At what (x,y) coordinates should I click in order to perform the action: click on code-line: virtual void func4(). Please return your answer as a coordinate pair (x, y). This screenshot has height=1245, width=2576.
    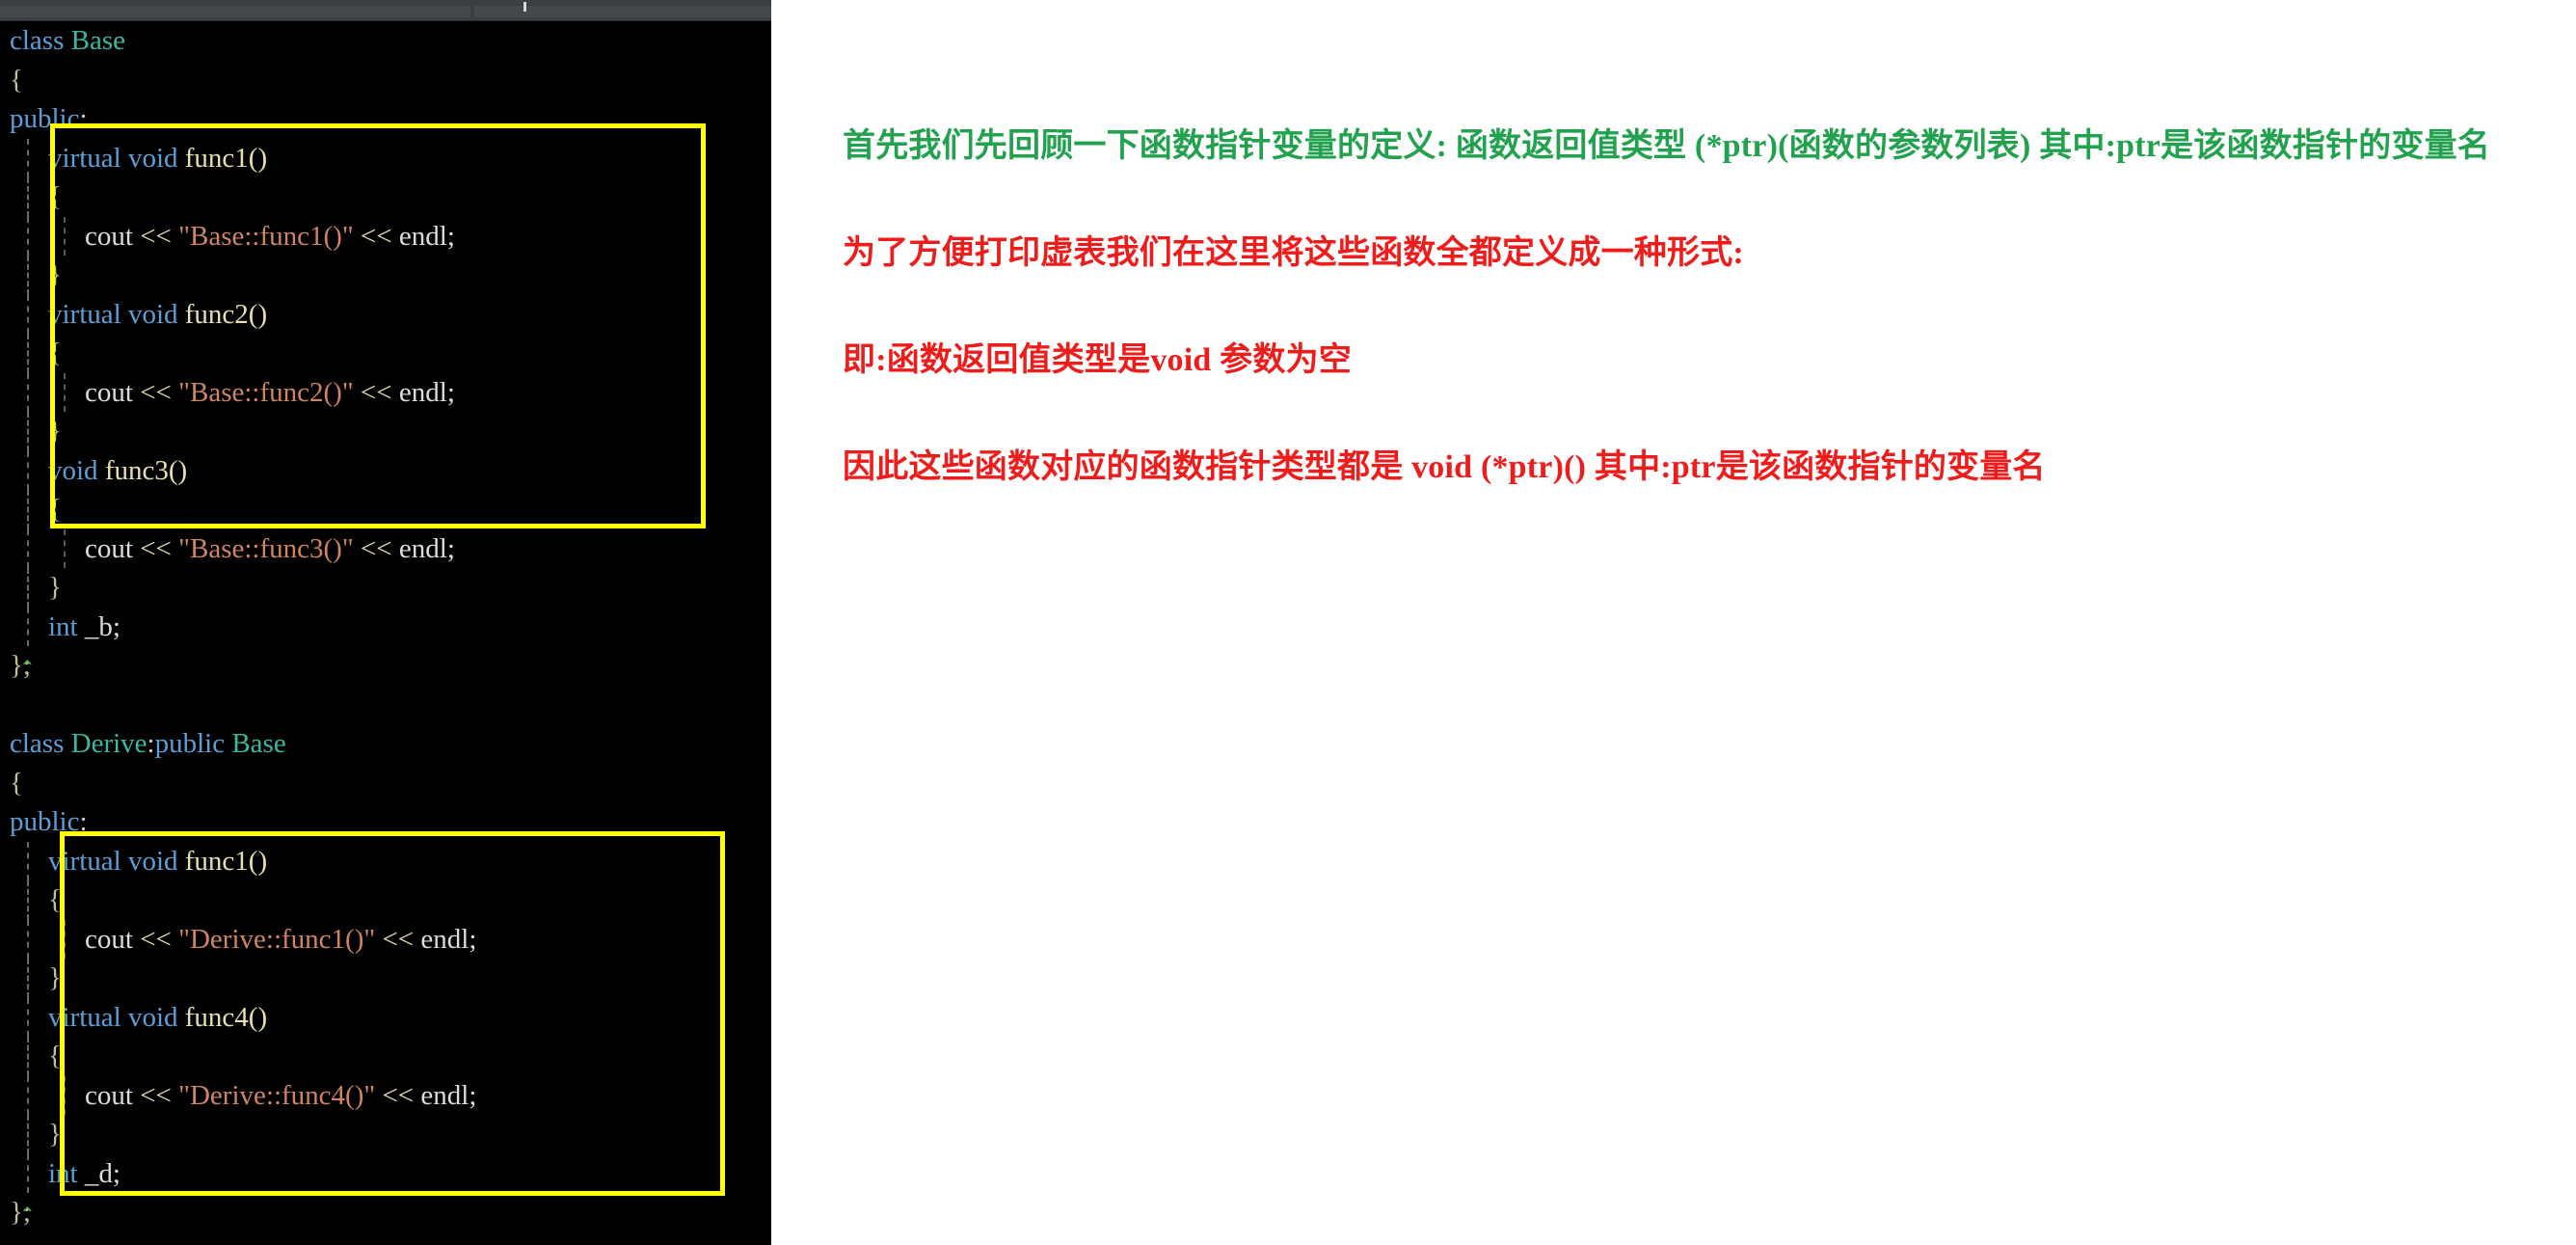
    Looking at the image, I should click on (386, 1017).